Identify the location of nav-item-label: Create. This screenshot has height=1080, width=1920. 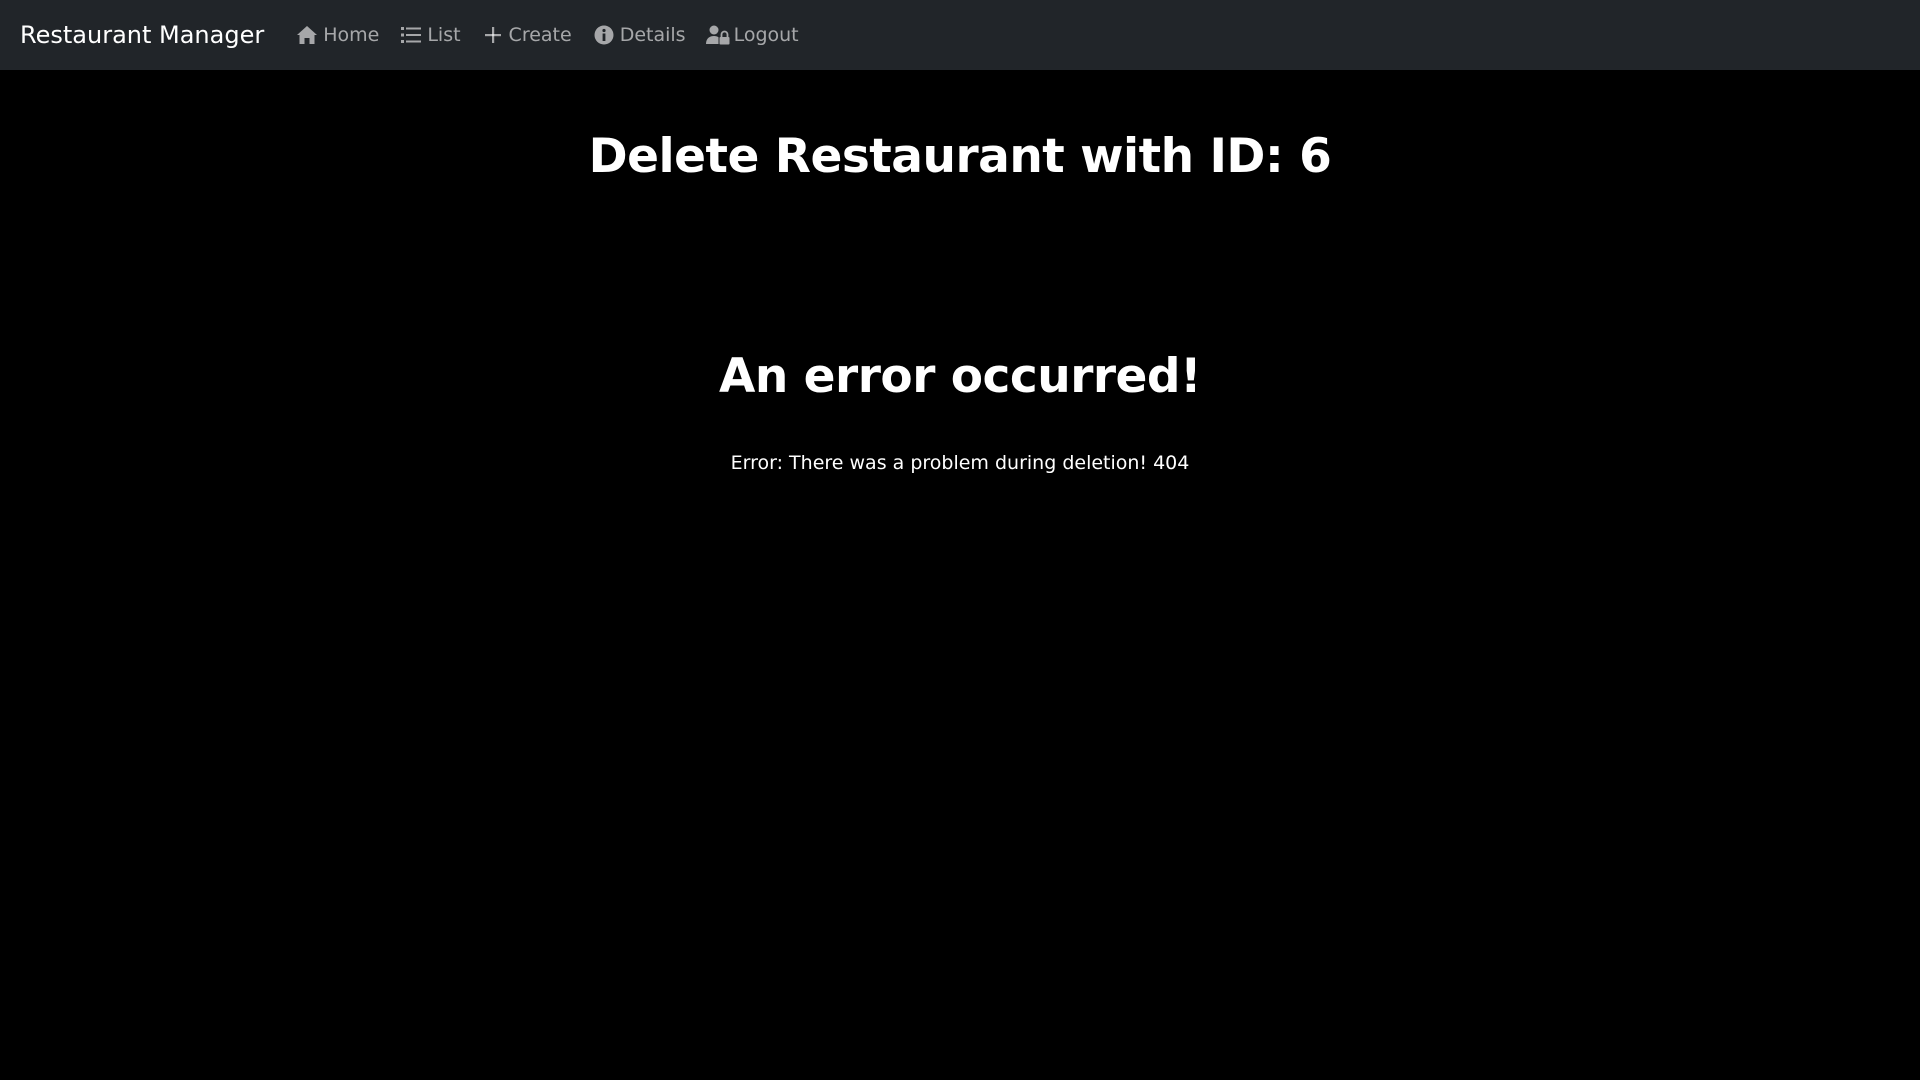
(540, 35).